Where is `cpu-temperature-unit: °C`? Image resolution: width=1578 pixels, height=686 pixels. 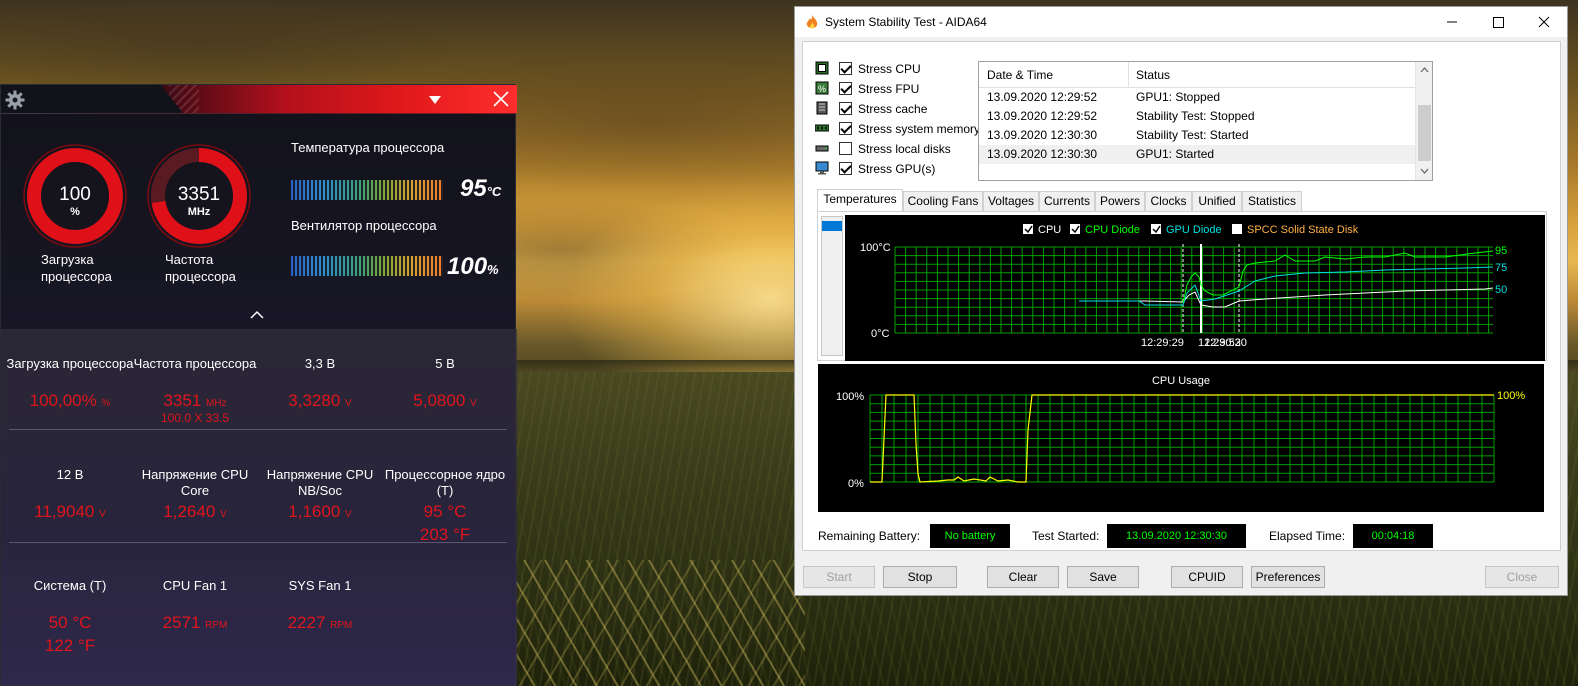 cpu-temperature-unit: °C is located at coordinates (494, 191).